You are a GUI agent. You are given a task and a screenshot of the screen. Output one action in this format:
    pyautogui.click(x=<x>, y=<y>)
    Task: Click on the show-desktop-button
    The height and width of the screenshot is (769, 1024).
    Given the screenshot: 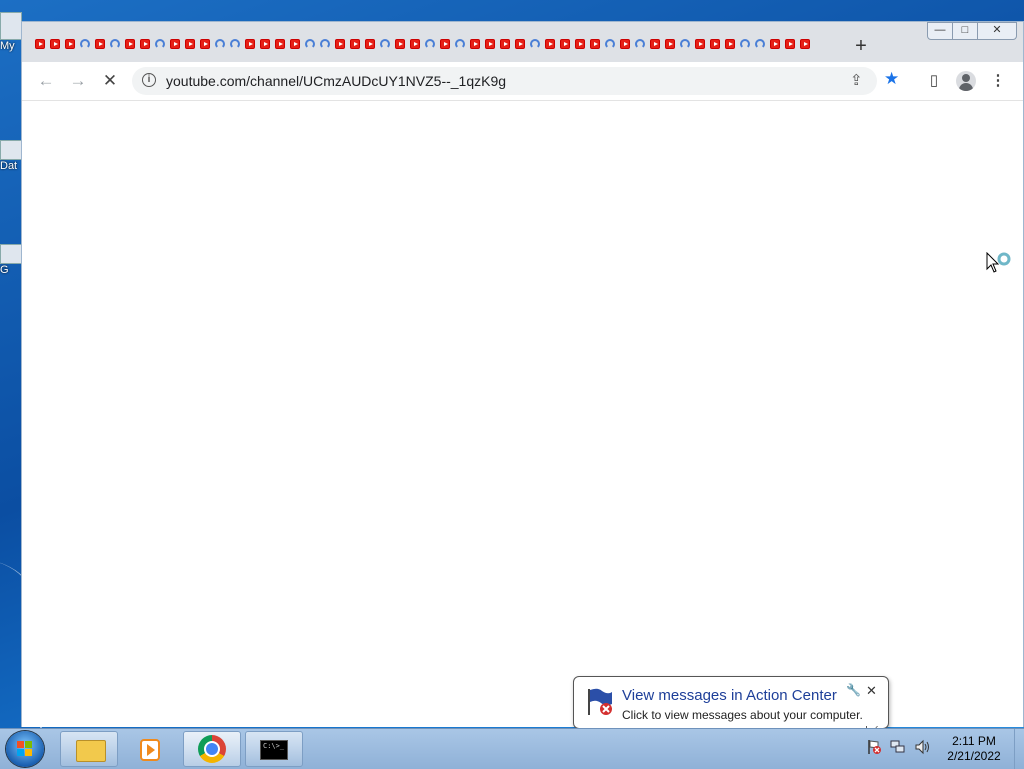 What is the action you would take?
    pyautogui.click(x=1019, y=749)
    